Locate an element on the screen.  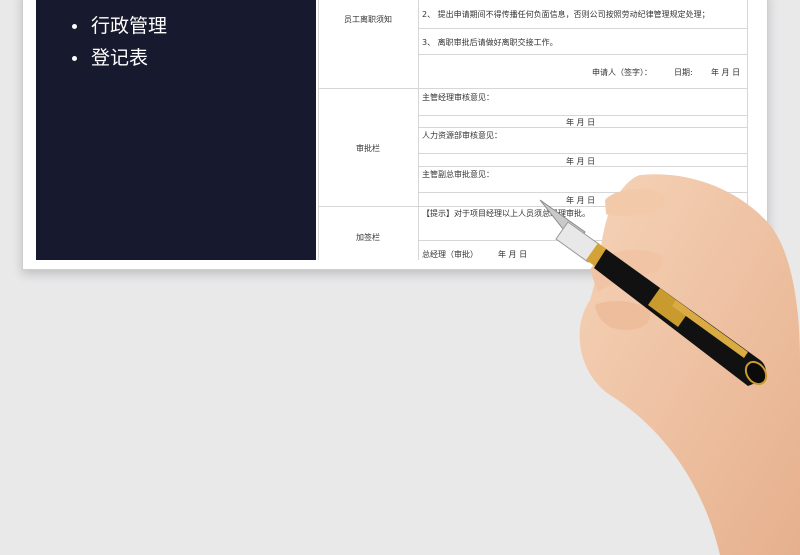
hr-opinion-label: 人力资源部审核意见： is located at coordinates (462, 135).